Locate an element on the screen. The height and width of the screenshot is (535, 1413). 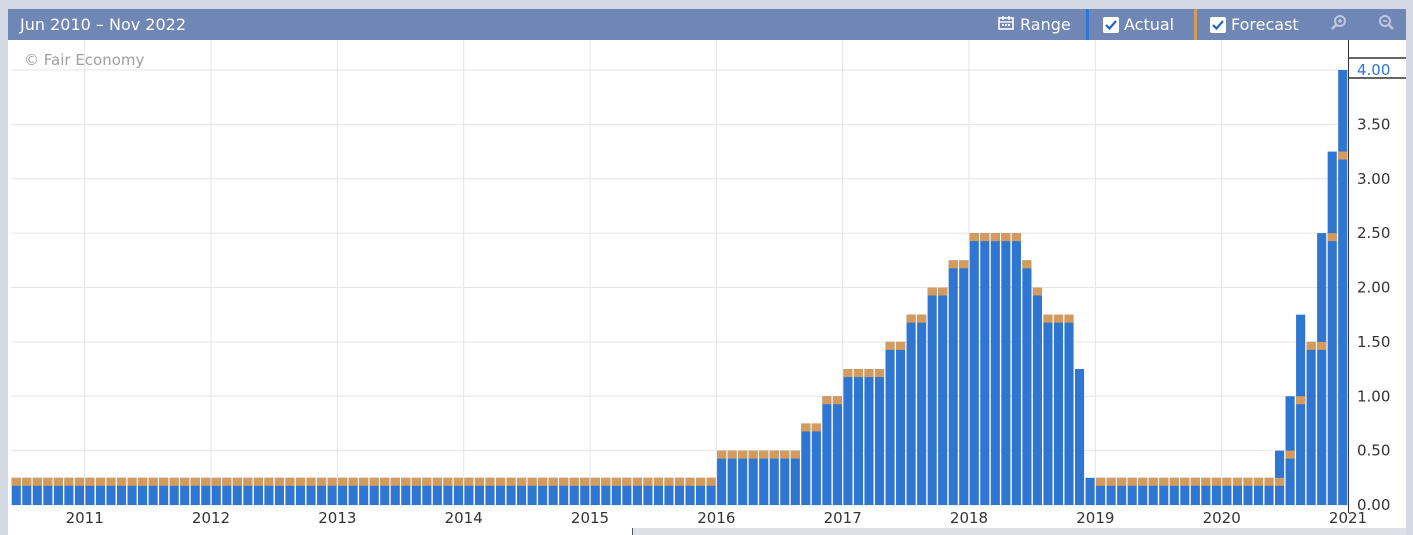
actual-toggle: Actual is located at coordinates (1138, 24).